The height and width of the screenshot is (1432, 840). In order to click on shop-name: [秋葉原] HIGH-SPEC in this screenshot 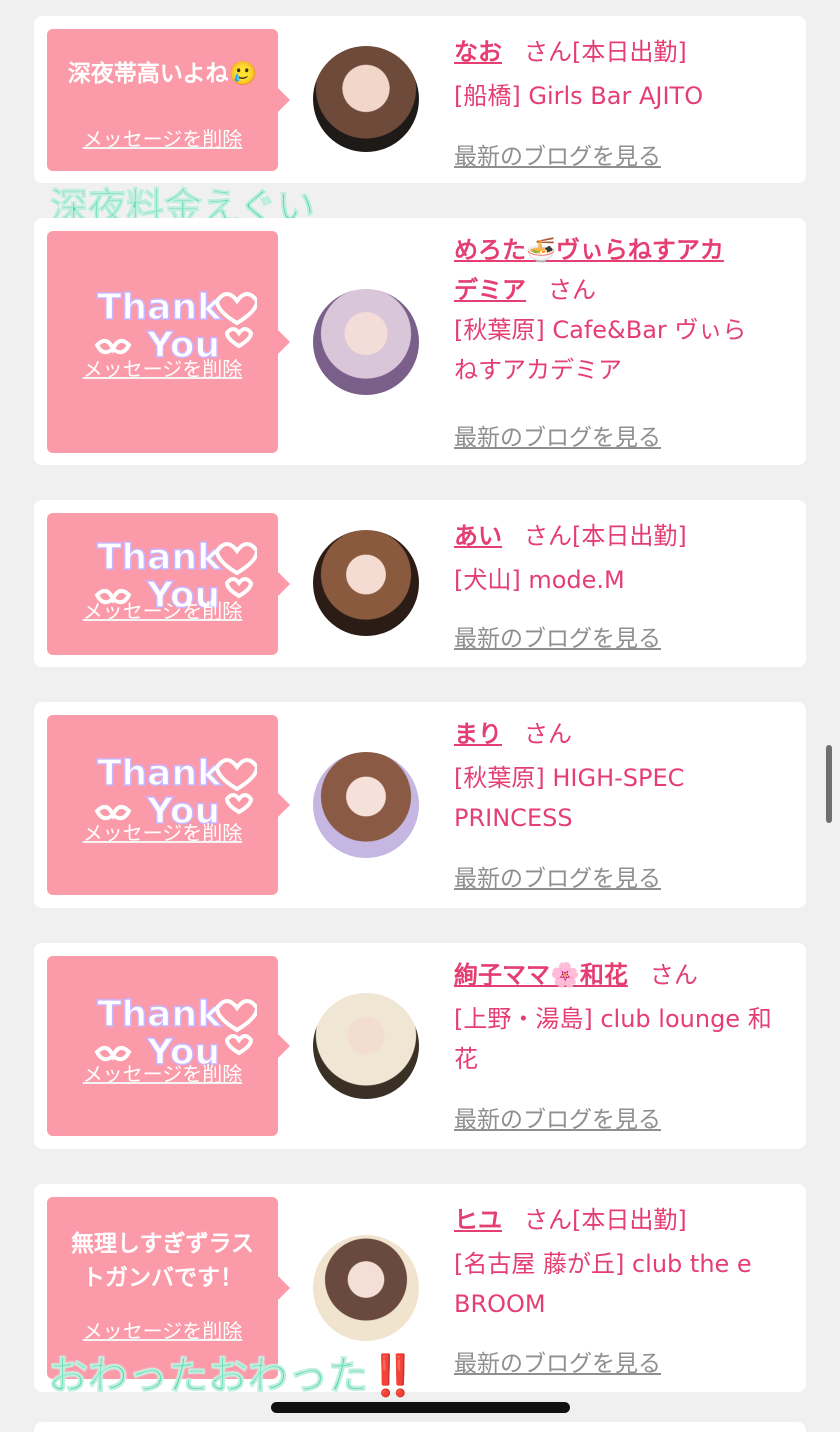, I will do `click(569, 778)`.